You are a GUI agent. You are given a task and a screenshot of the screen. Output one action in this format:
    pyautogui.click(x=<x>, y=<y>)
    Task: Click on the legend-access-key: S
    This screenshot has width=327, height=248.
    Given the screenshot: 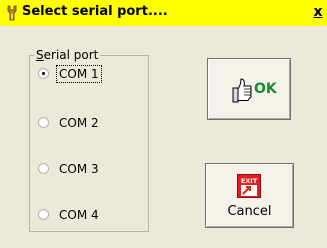 What is the action you would take?
    pyautogui.click(x=40, y=55)
    